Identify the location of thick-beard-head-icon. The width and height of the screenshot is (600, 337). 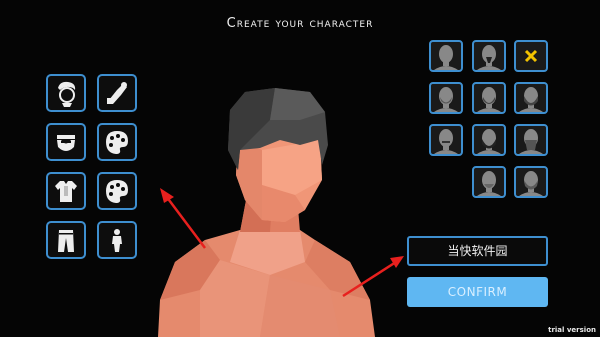
(489, 141).